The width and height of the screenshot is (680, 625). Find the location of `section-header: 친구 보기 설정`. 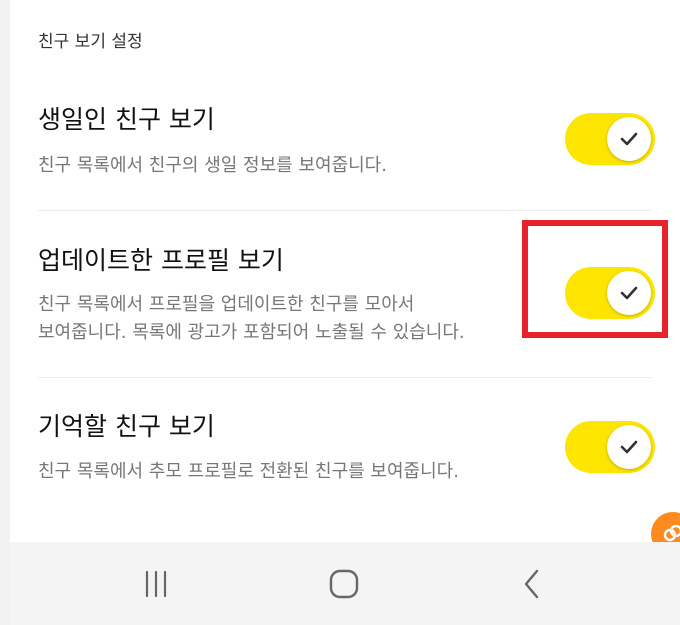

section-header: 친구 보기 설정 is located at coordinates (90, 42).